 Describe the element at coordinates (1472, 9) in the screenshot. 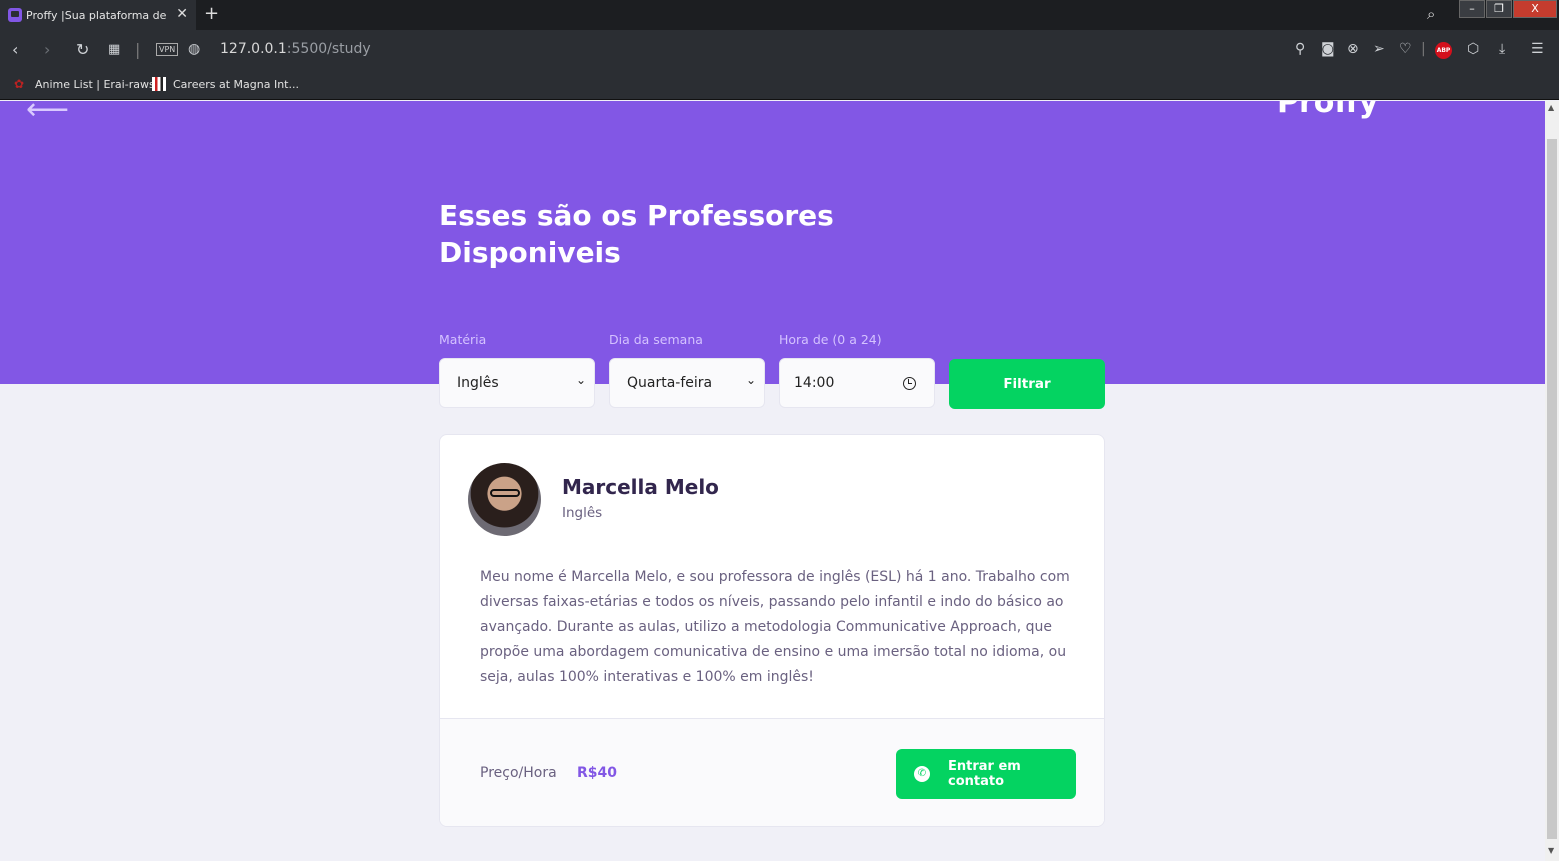

I see `minimize-button: –` at that location.